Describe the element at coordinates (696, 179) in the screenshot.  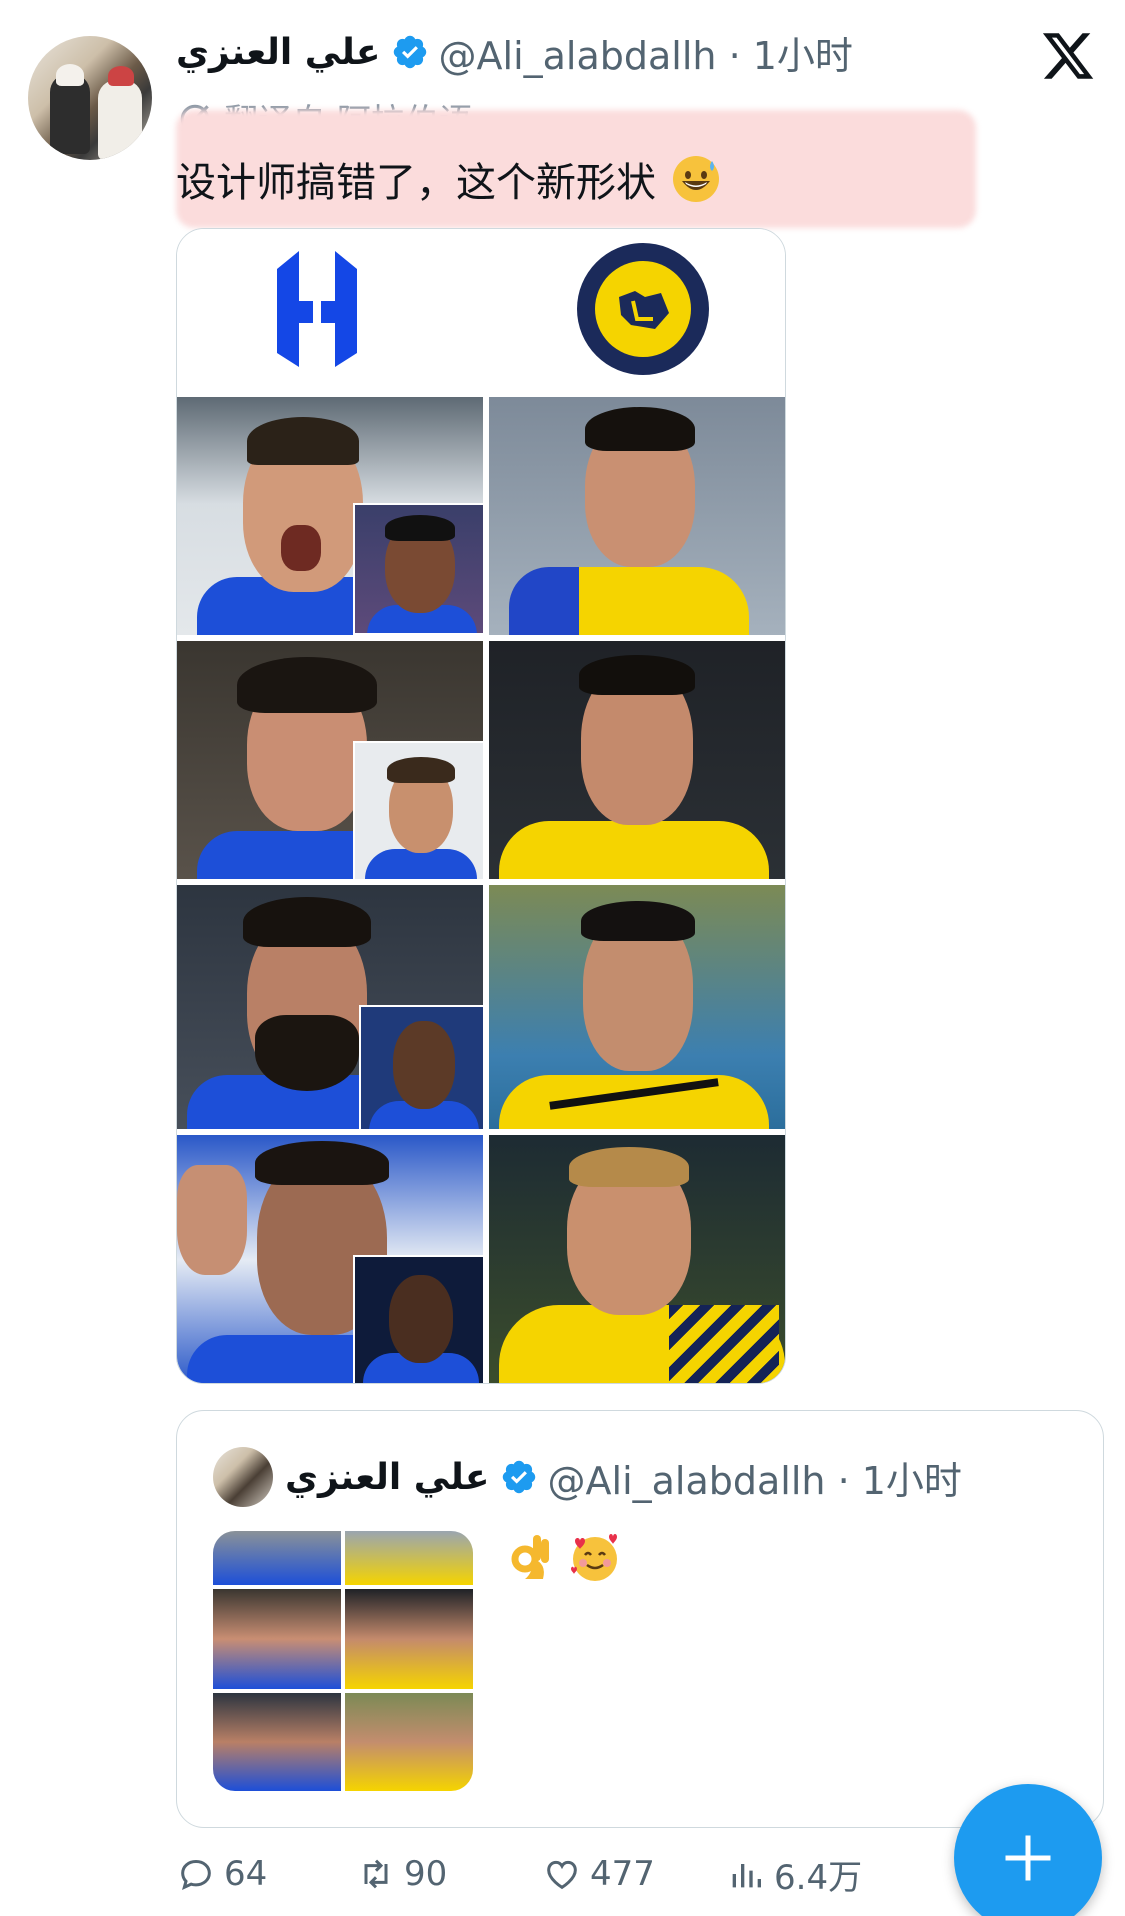
I see `grinning-sweat-emoji-icon` at that location.